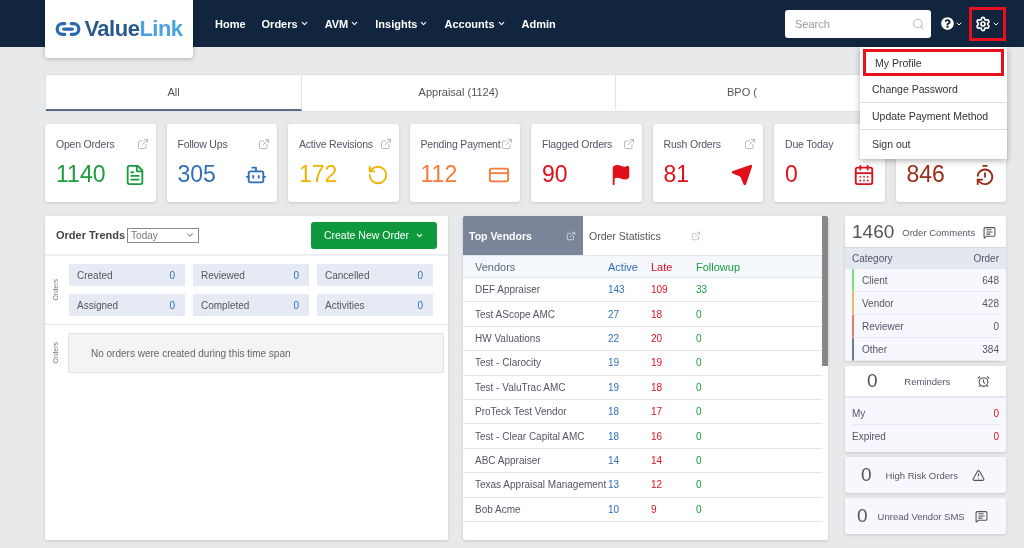 The image size is (1024, 548). What do you see at coordinates (541, 485) in the screenshot?
I see `table-cell: Texas Appraisal Management` at bounding box center [541, 485].